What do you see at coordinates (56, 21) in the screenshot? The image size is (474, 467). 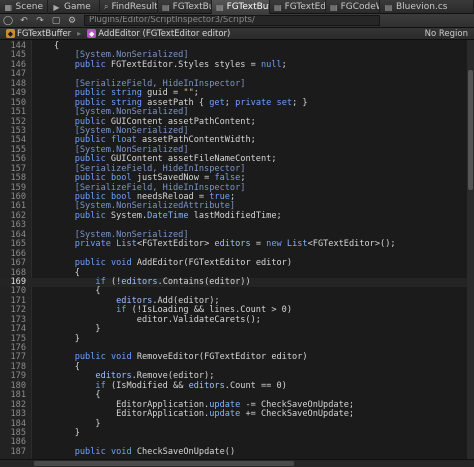 I see `save-icon: ▢` at bounding box center [56, 21].